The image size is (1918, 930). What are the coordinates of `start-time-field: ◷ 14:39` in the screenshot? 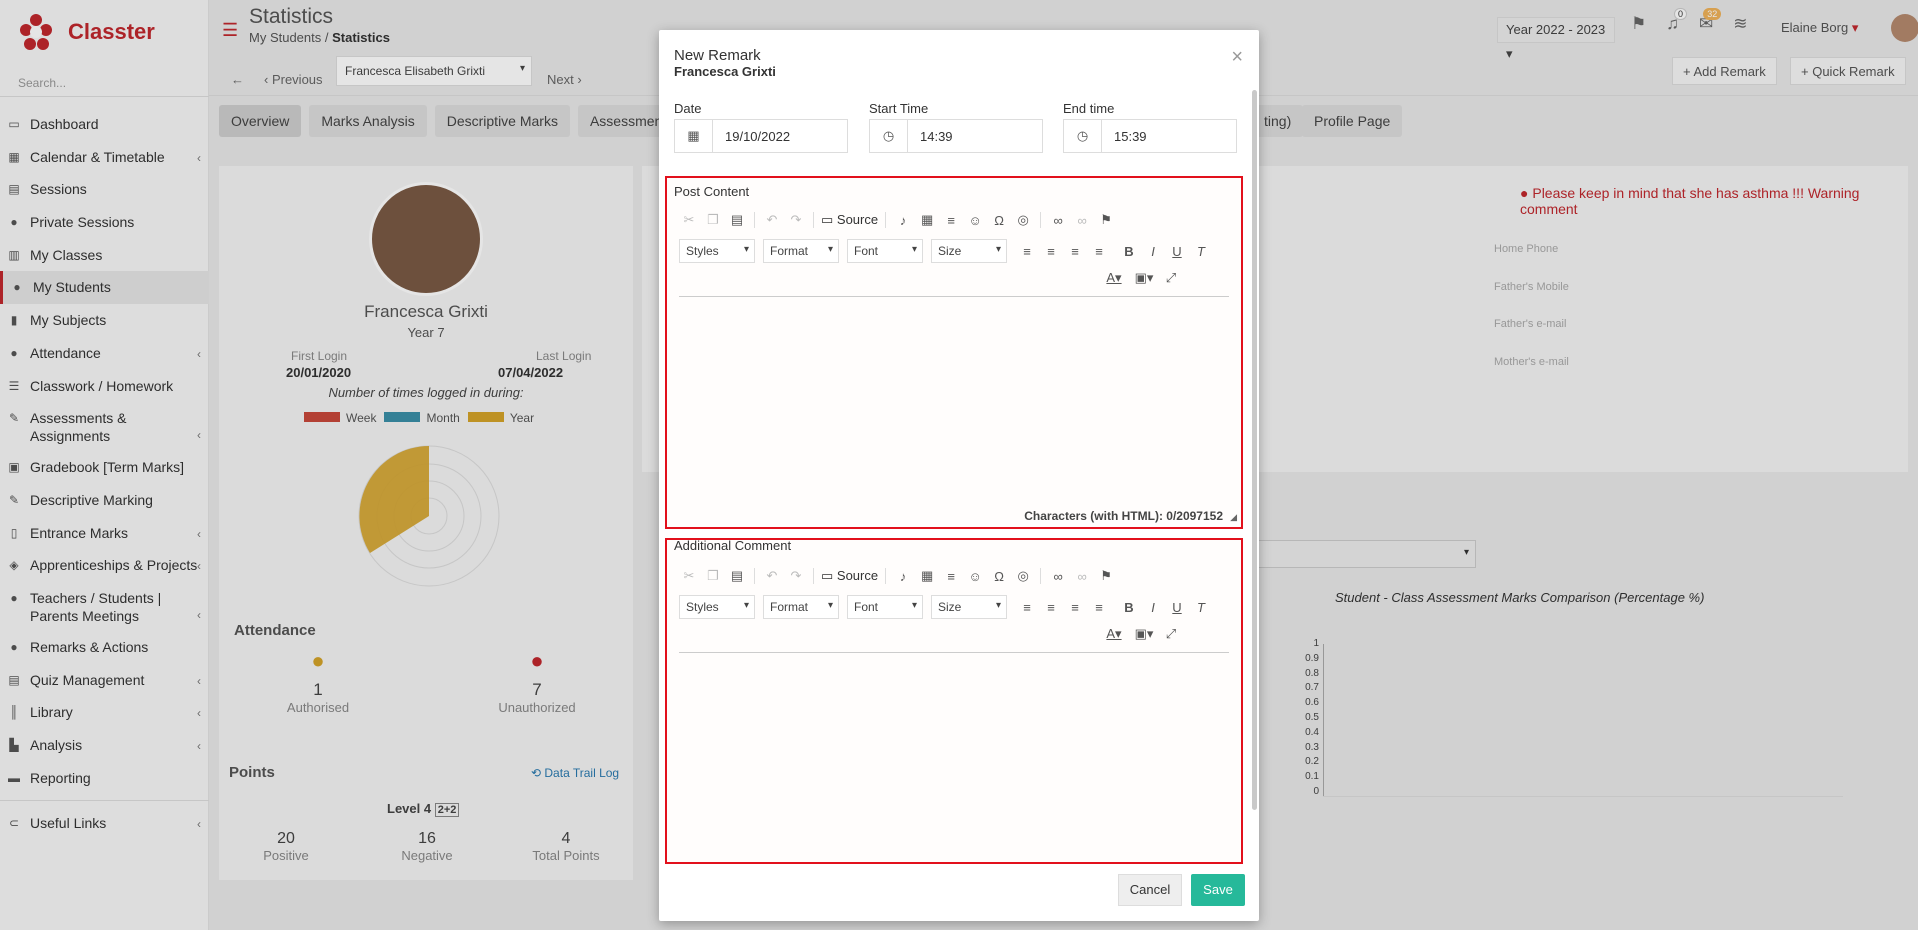 It's located at (956, 136).